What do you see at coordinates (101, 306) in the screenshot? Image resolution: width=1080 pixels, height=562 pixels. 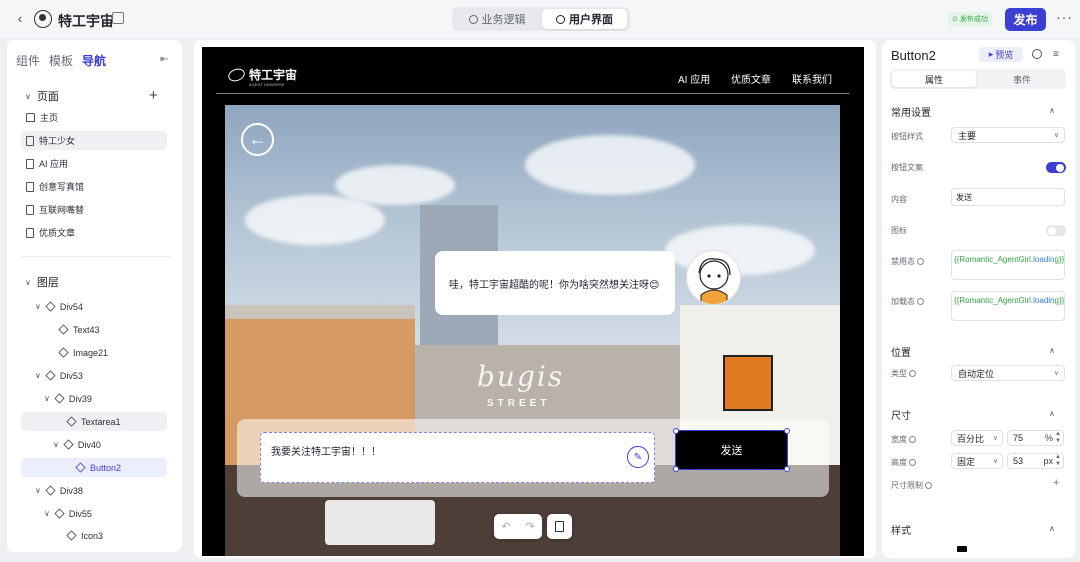 I see `layer-item: ∨ Div54` at bounding box center [101, 306].